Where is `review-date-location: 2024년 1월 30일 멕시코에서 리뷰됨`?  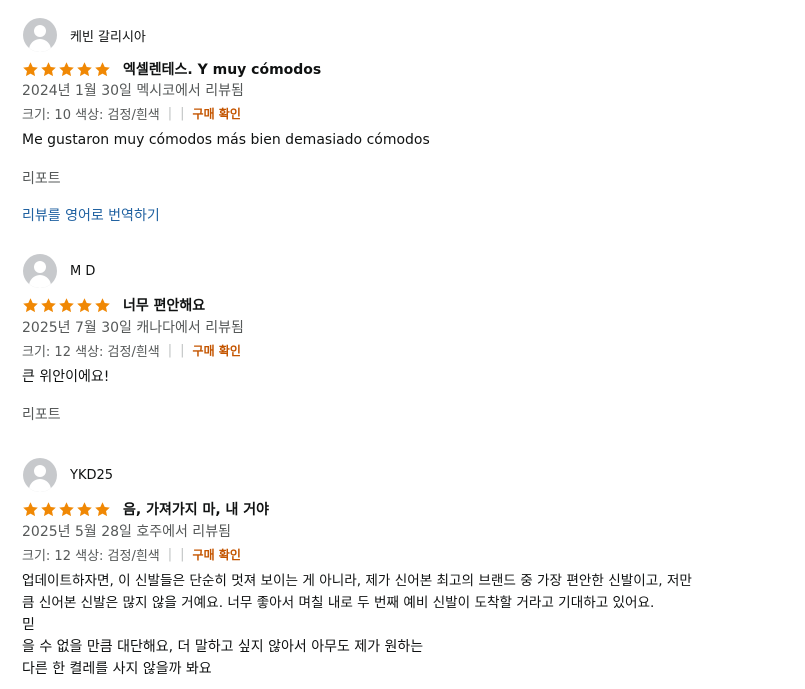 review-date-location: 2024년 1월 30일 멕시코에서 리뷰됨 is located at coordinates (133, 91).